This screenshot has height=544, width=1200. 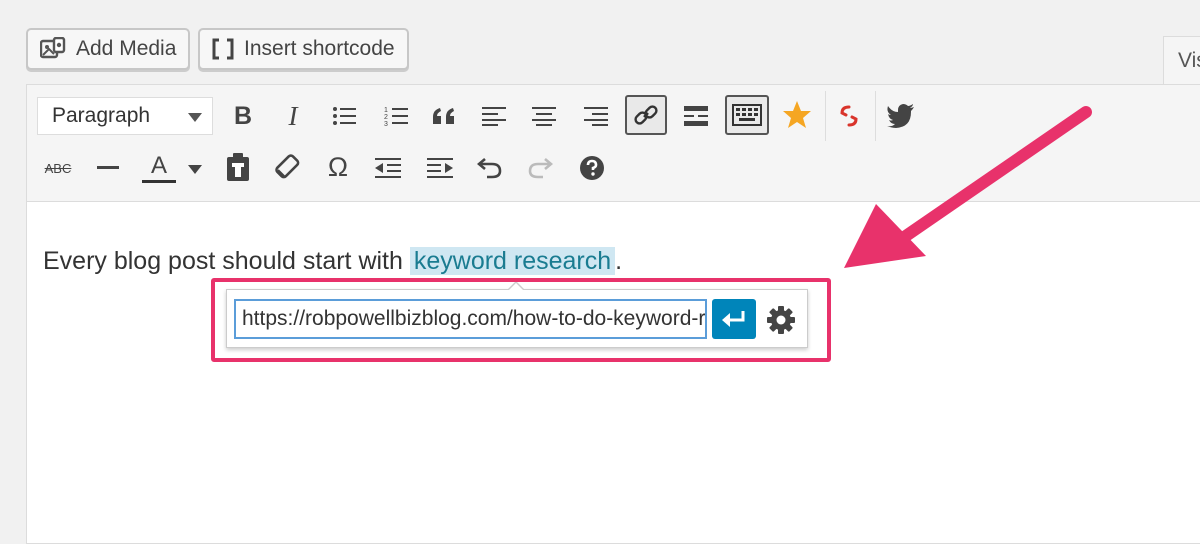 What do you see at coordinates (226, 261) in the screenshot?
I see `content-text: Every blog post should start with` at bounding box center [226, 261].